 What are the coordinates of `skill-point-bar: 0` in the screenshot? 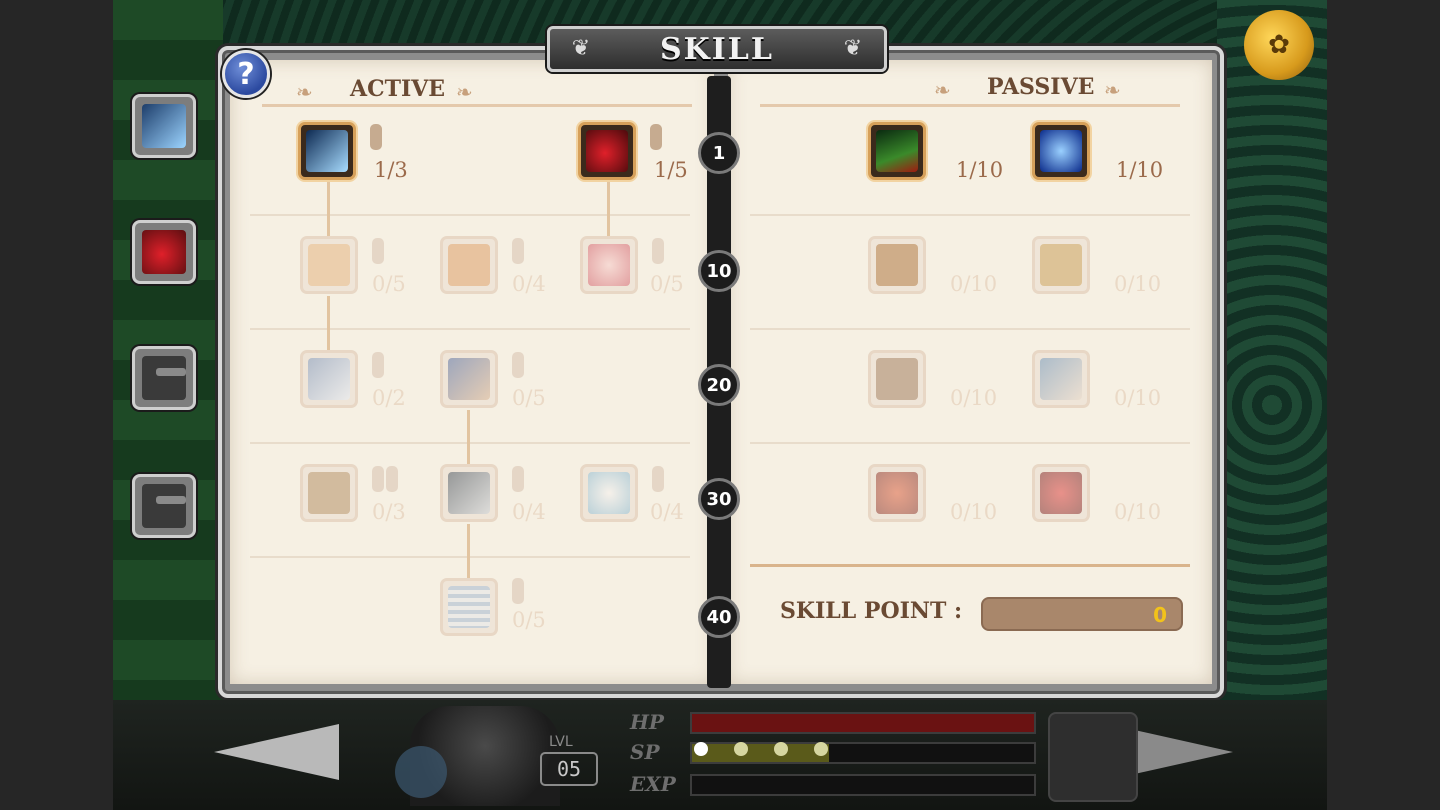 It's located at (1082, 614).